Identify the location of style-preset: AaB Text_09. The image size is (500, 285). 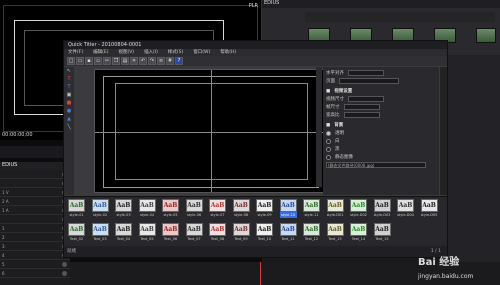
(241, 233).